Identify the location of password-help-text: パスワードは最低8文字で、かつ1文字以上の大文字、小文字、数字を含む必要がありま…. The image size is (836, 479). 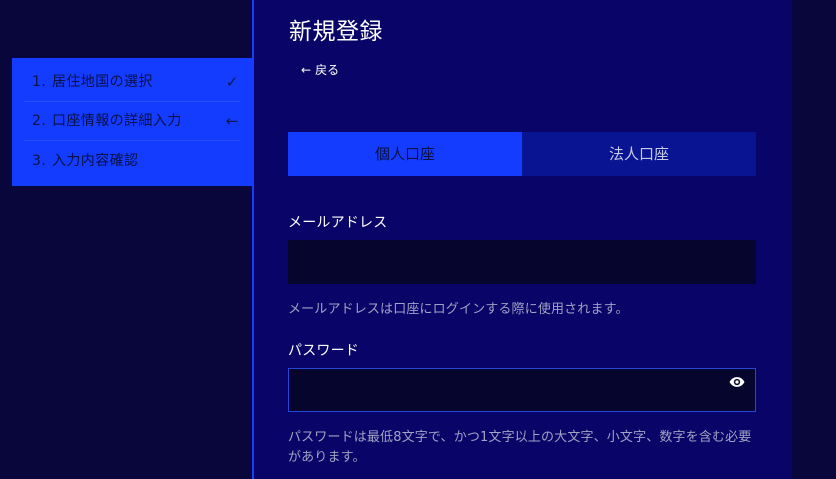
(520, 447).